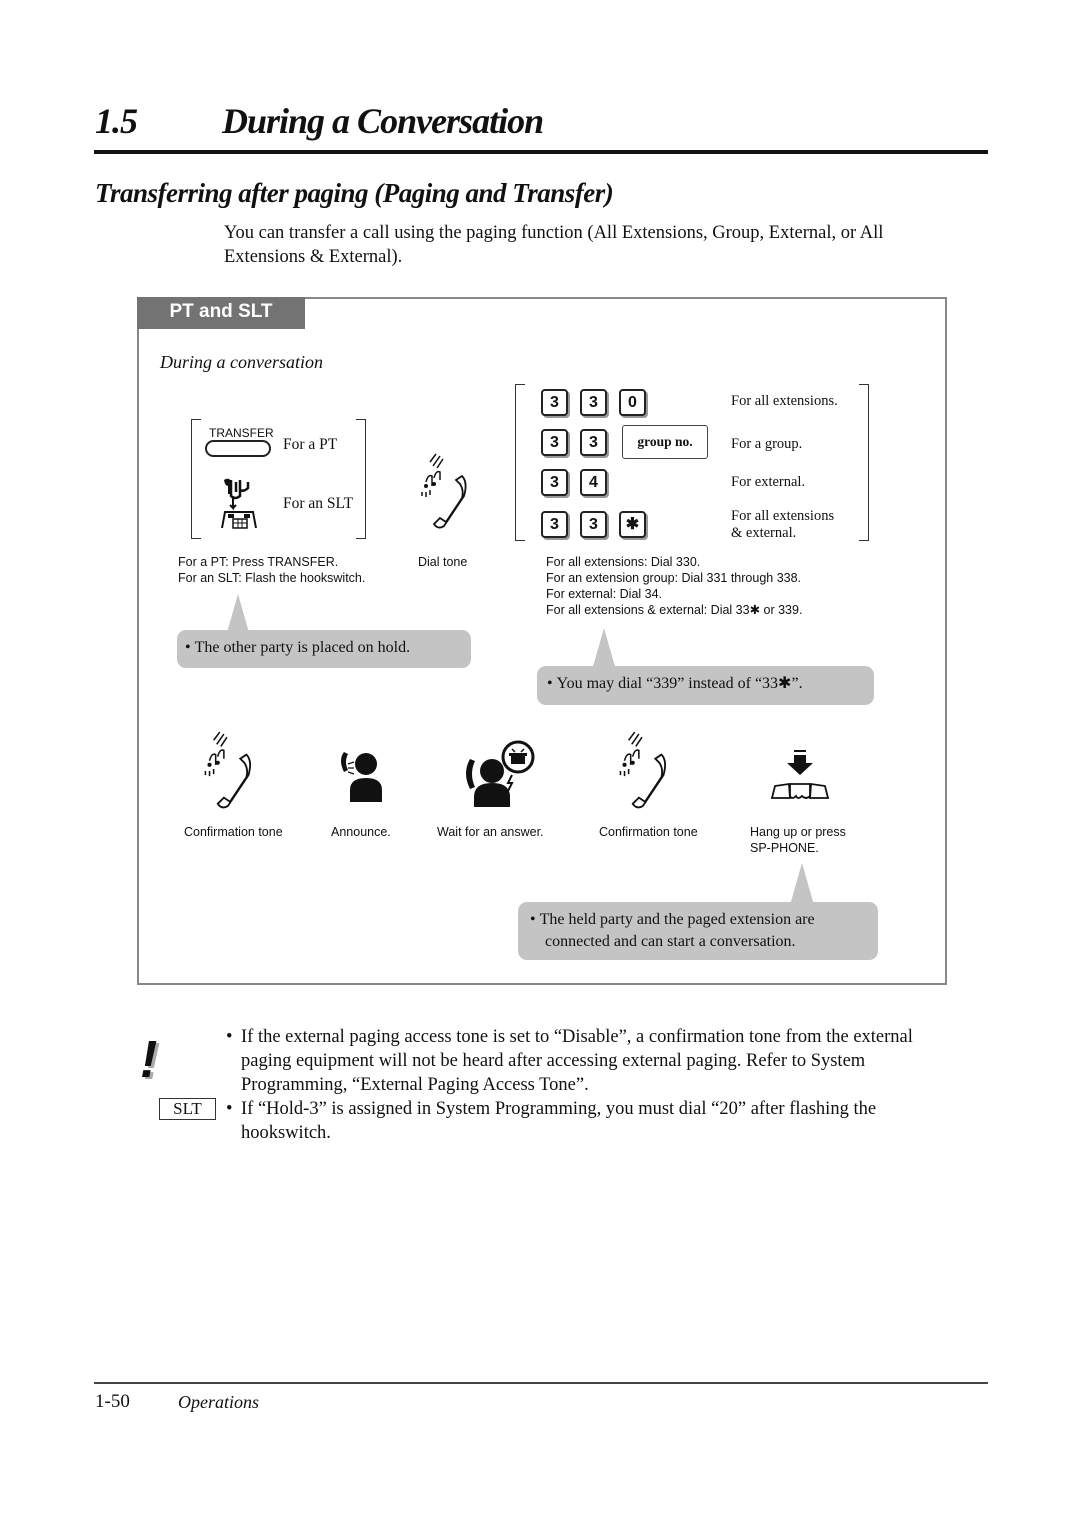 This screenshot has width=1080, height=1528. What do you see at coordinates (187, 1109) in the screenshot?
I see `slt-badge: SLT` at bounding box center [187, 1109].